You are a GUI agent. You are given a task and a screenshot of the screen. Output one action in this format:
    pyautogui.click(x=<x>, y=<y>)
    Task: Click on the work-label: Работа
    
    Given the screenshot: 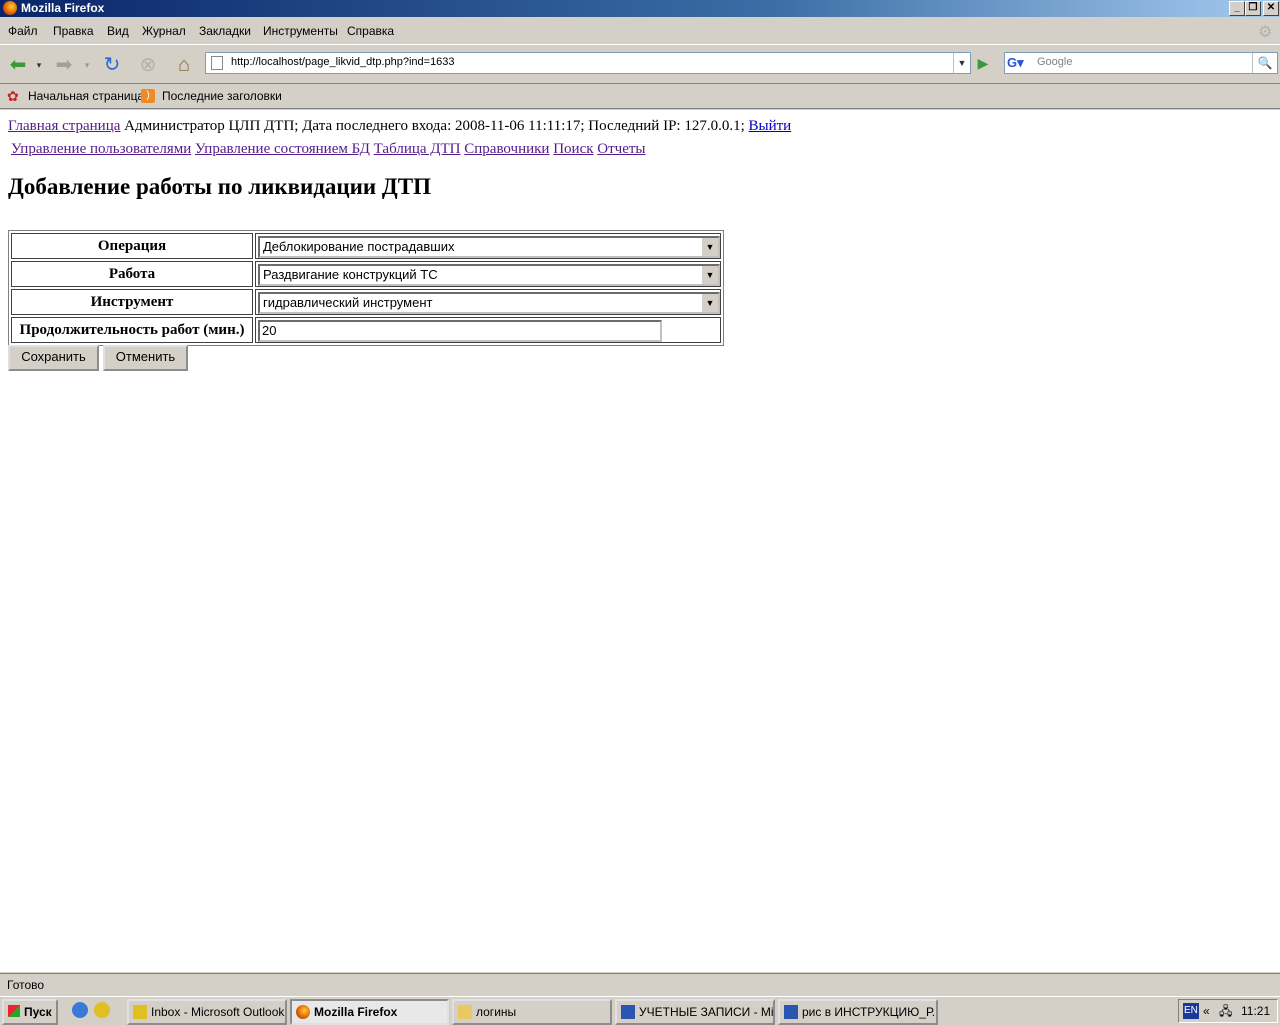 What is the action you would take?
    pyautogui.click(x=132, y=274)
    